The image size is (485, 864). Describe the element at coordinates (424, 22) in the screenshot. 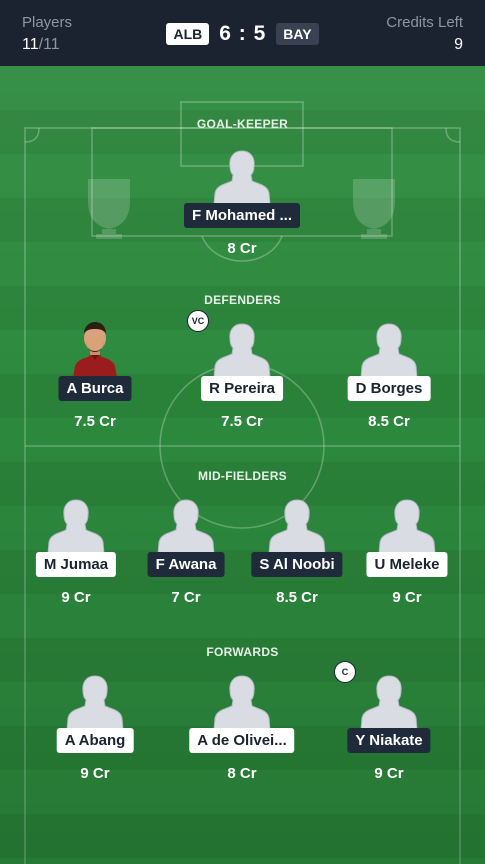

I see `credits-left-label: Credits Left` at that location.